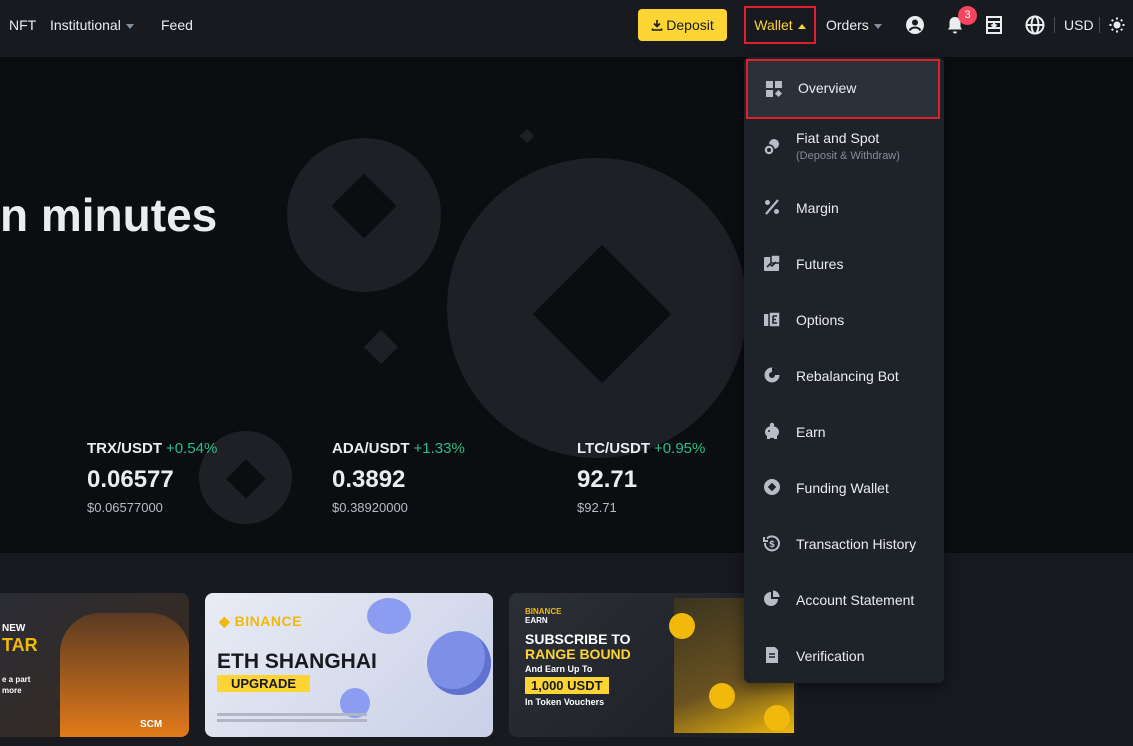 Image resolution: width=1133 pixels, height=746 pixels. I want to click on nav-wallet: Wallet, so click(780, 25).